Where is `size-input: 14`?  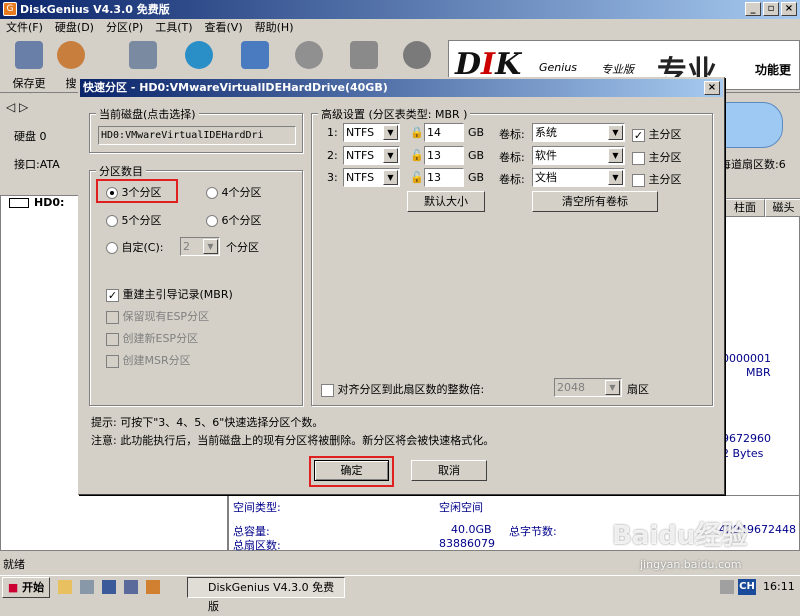 size-input: 14 is located at coordinates (444, 132).